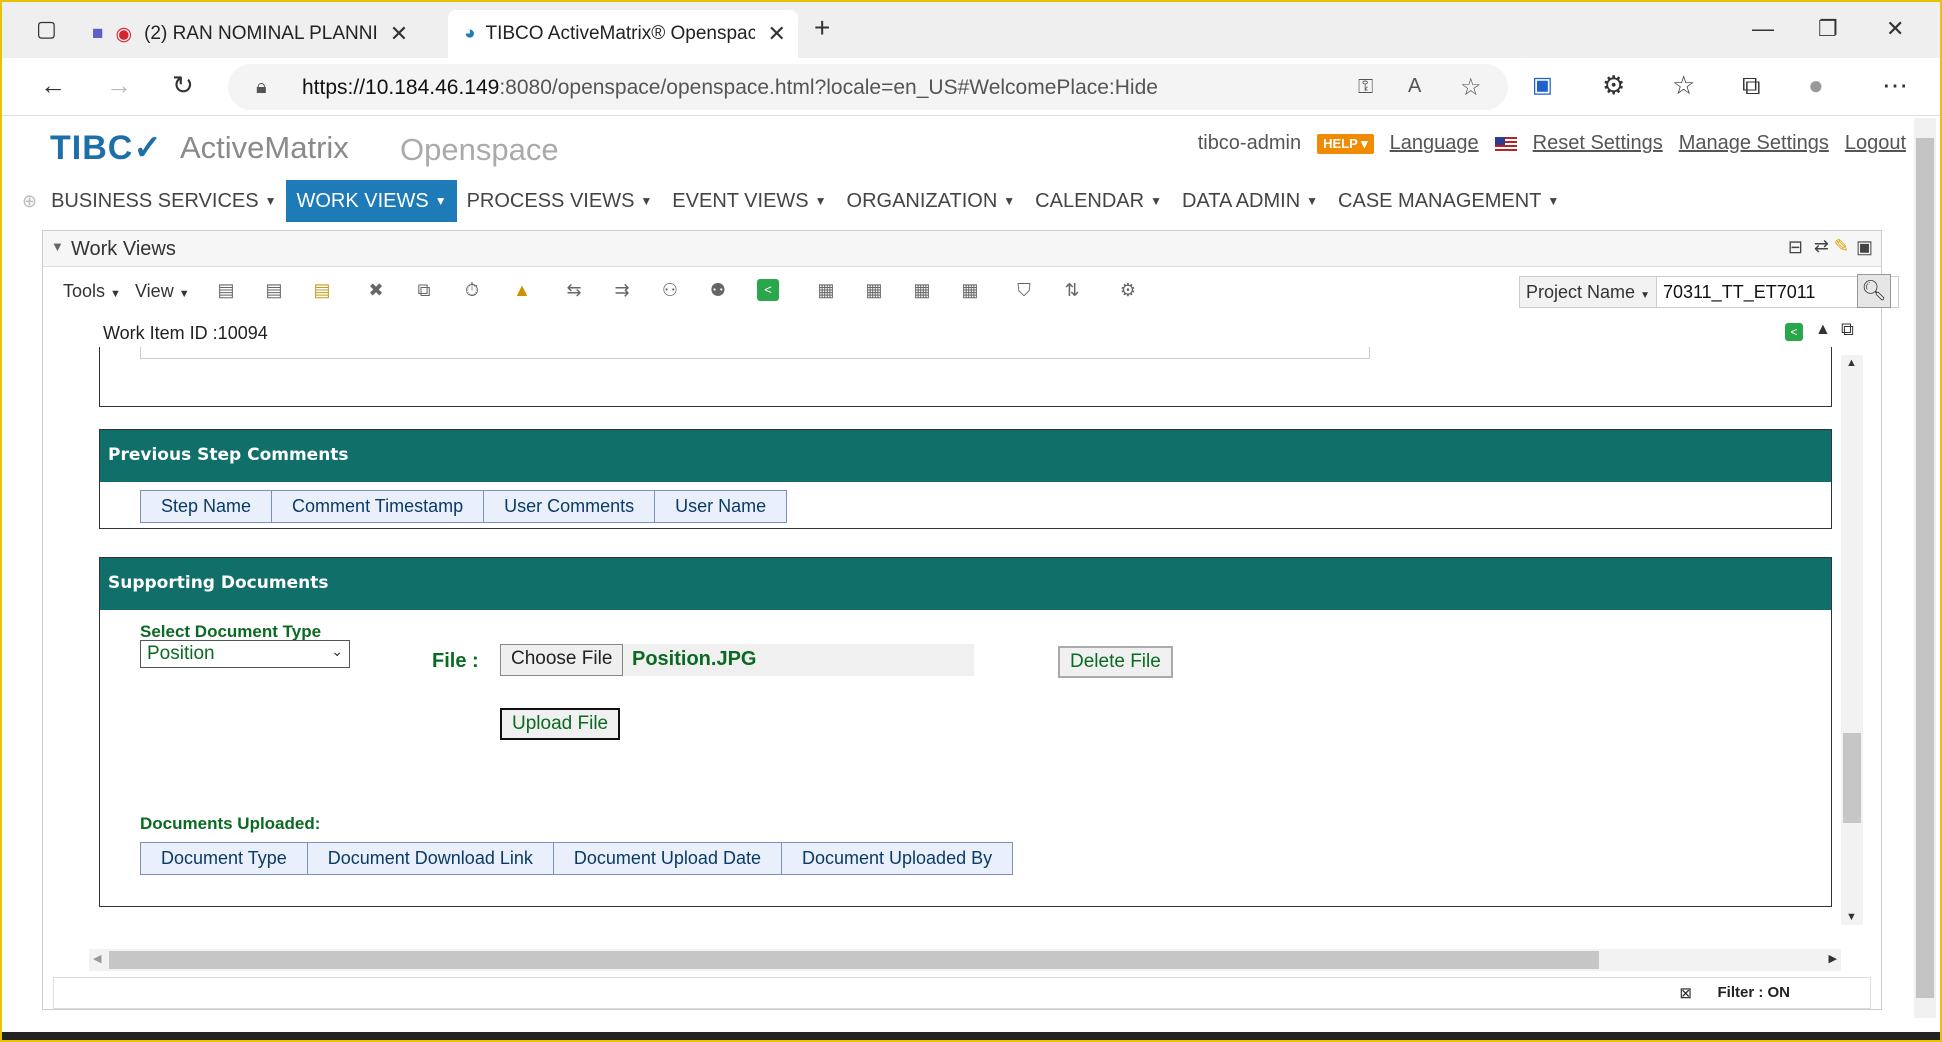 The image size is (1942, 1042). I want to click on extensions-icon: ⚙, so click(1613, 85).